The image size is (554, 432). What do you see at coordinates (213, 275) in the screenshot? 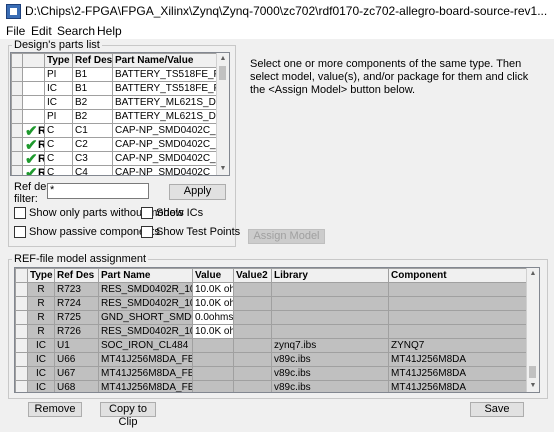
I see `assign-header-value: Value` at bounding box center [213, 275].